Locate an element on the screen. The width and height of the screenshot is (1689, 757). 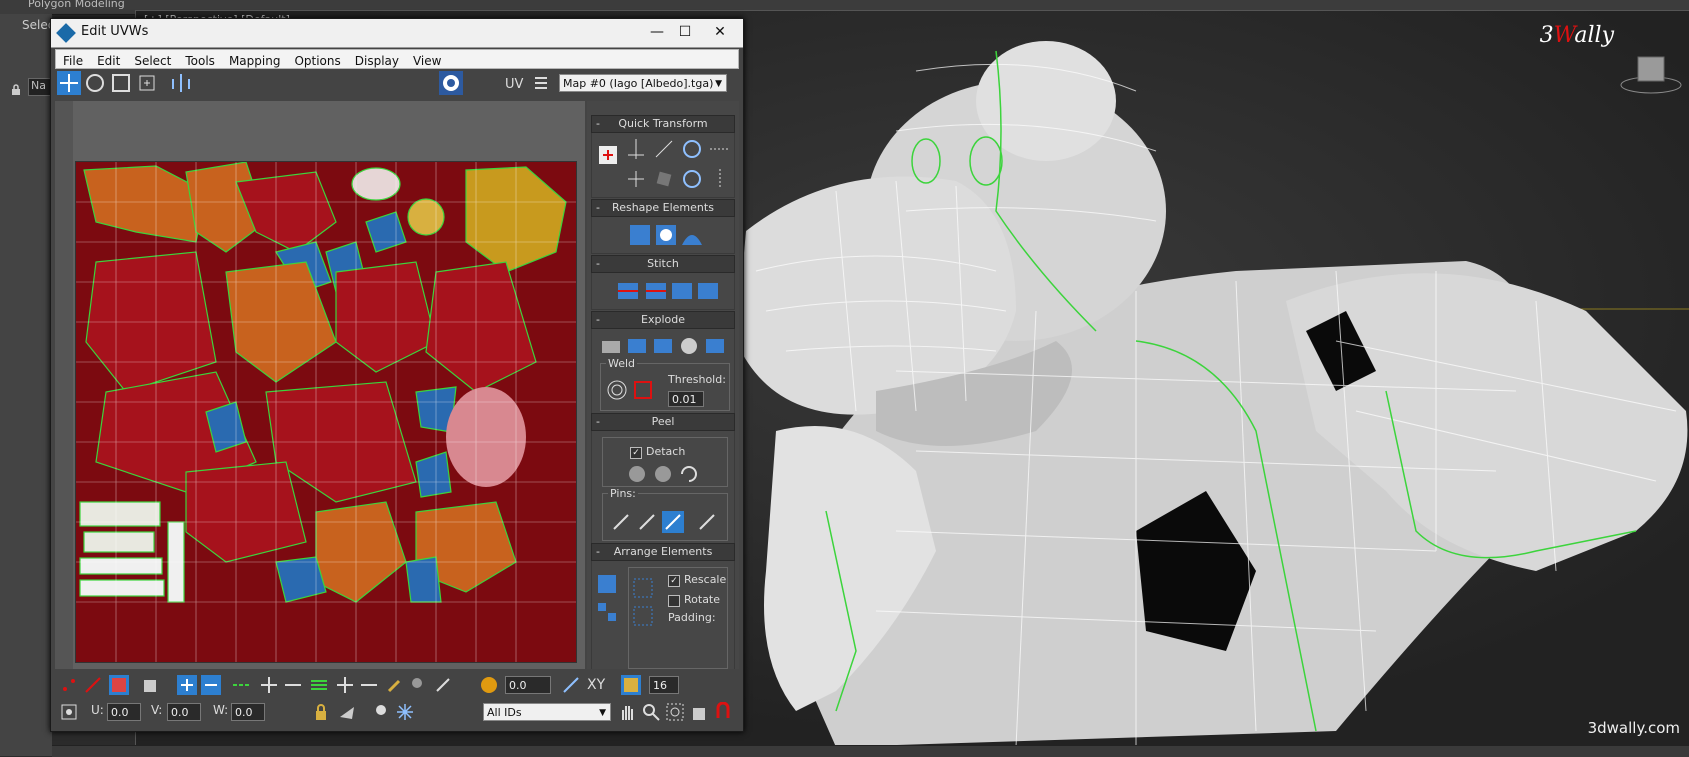
space-vertical-icon is located at coordinates (720, 179).